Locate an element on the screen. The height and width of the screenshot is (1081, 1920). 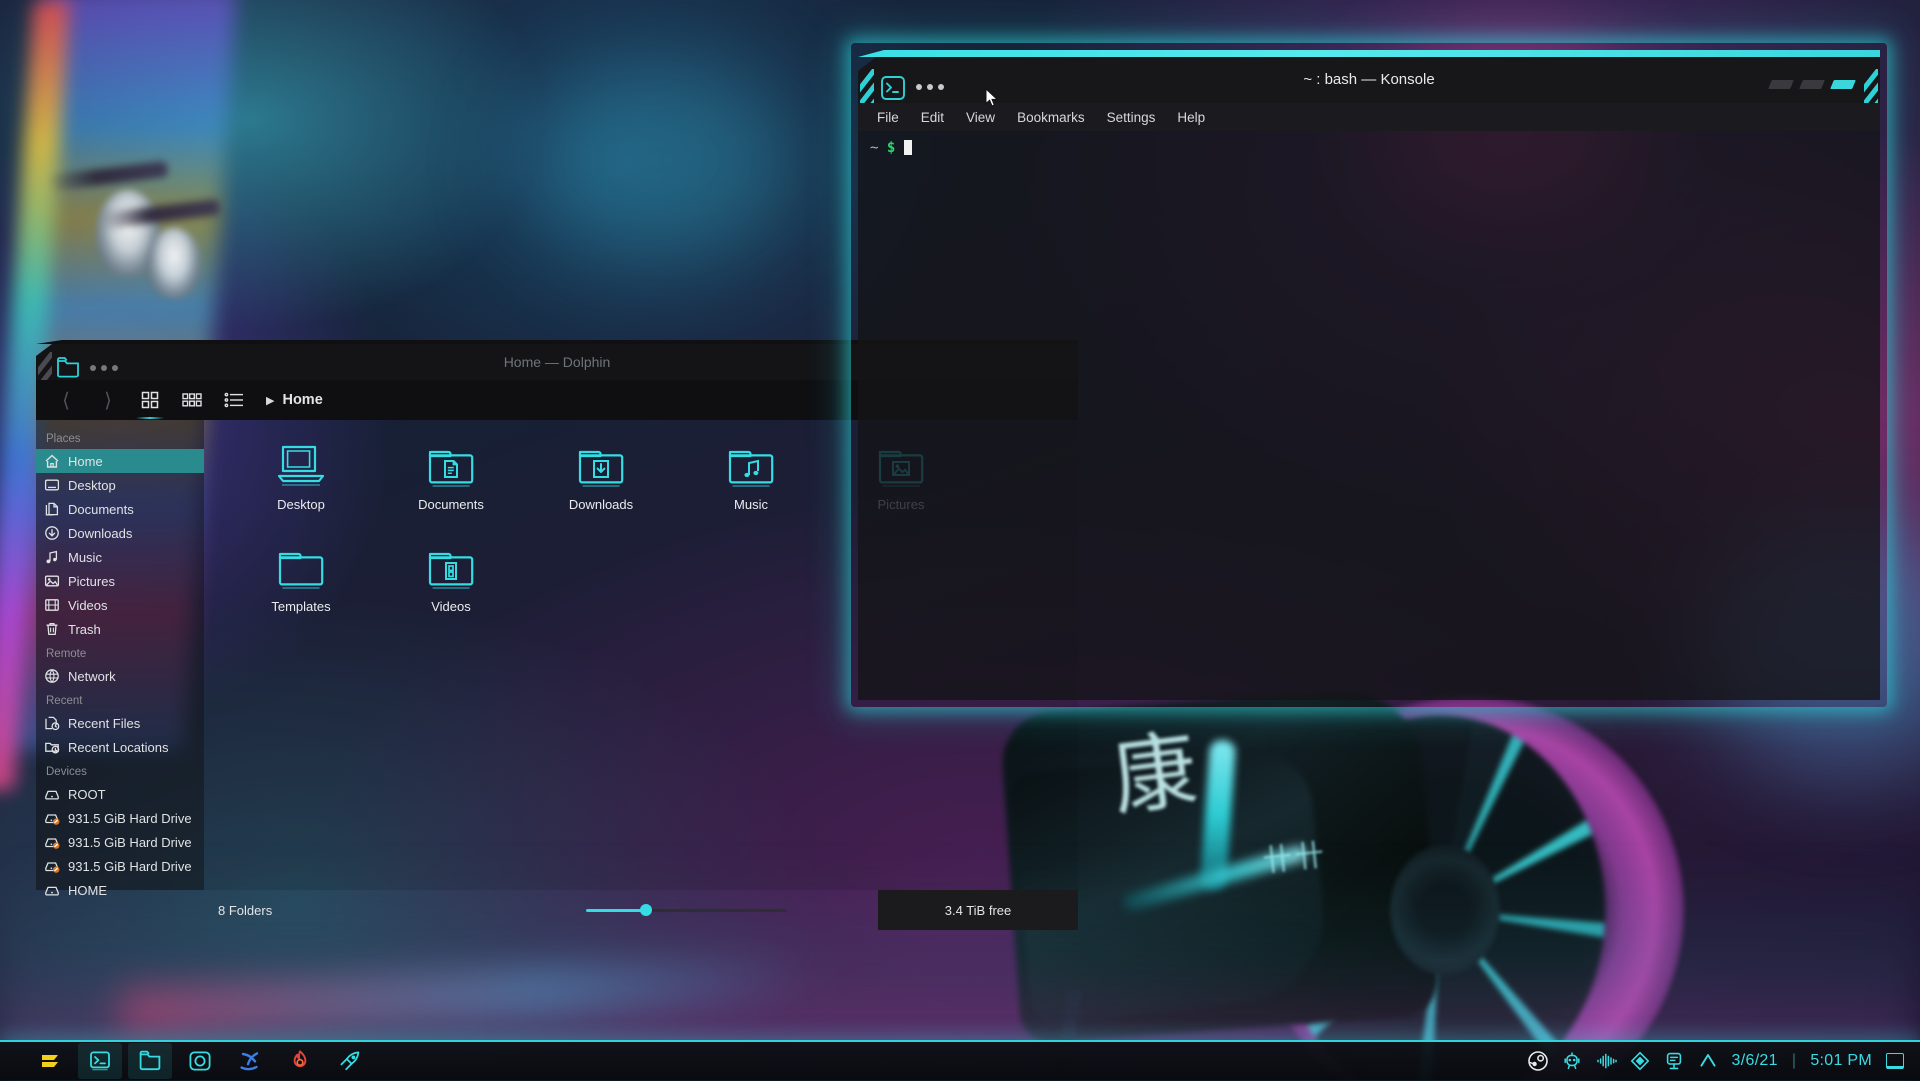
file-item: Music is located at coordinates (751, 487).